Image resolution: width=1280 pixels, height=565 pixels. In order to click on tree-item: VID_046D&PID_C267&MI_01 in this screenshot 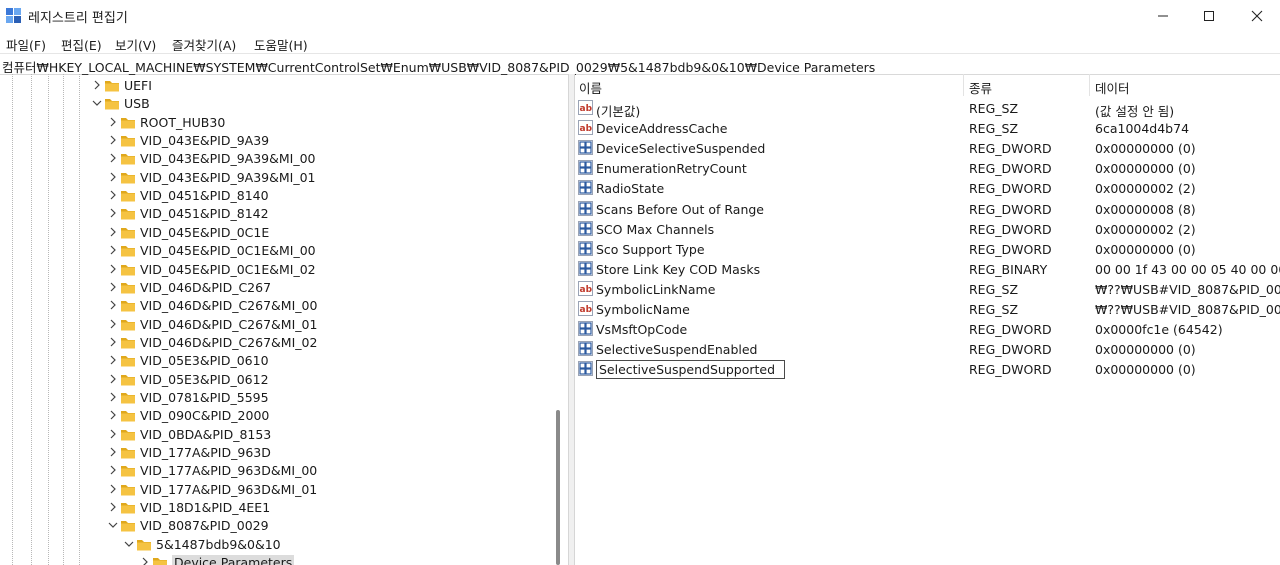, I will do `click(275, 325)`.